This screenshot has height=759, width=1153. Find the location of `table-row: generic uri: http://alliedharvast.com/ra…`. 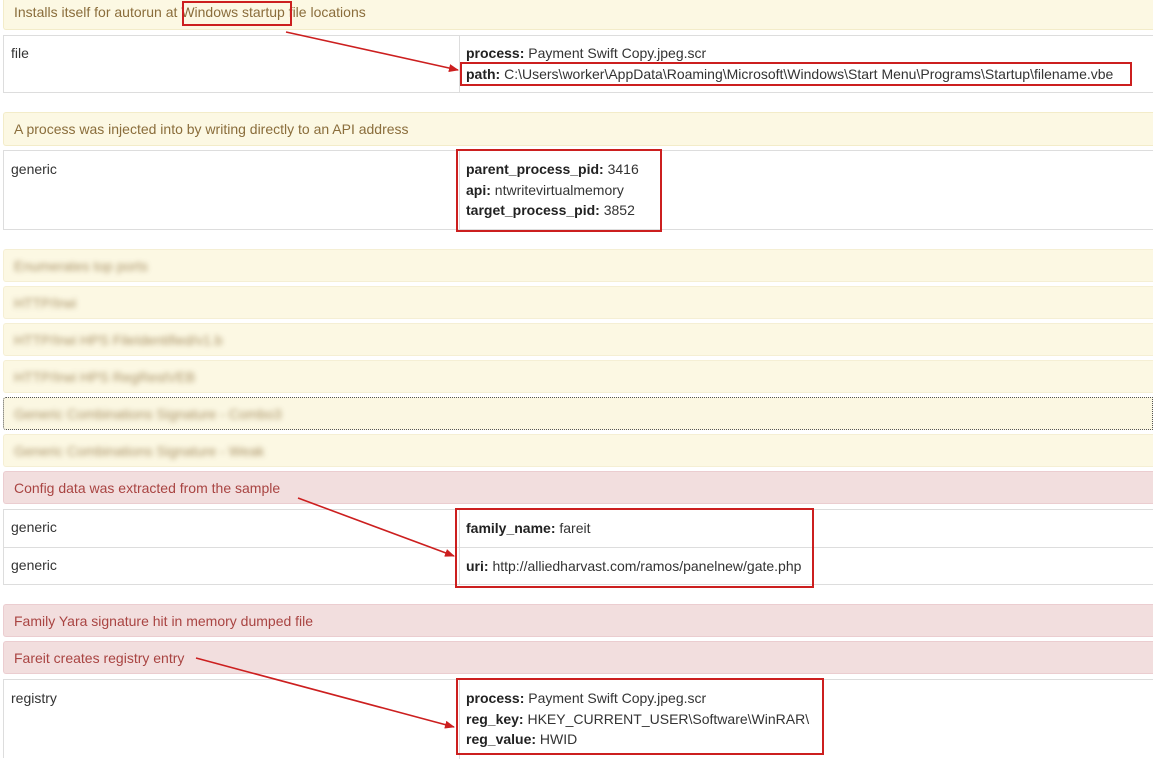

table-row: generic uri: http://alliedharvast.com/ra… is located at coordinates (578, 565).